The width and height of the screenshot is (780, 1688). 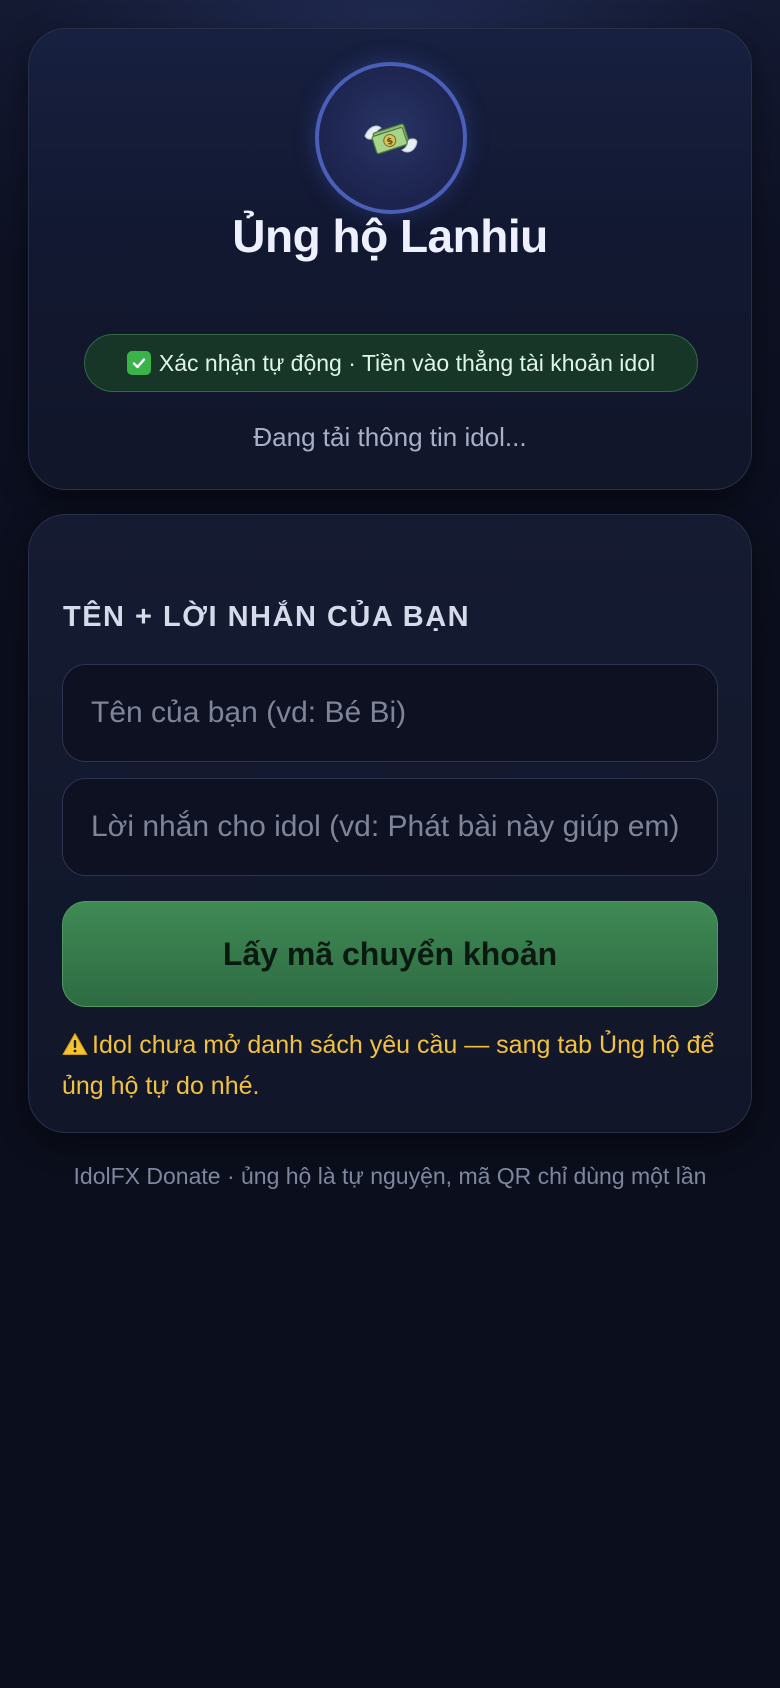 I want to click on warning-icon, so click(x=75, y=1048).